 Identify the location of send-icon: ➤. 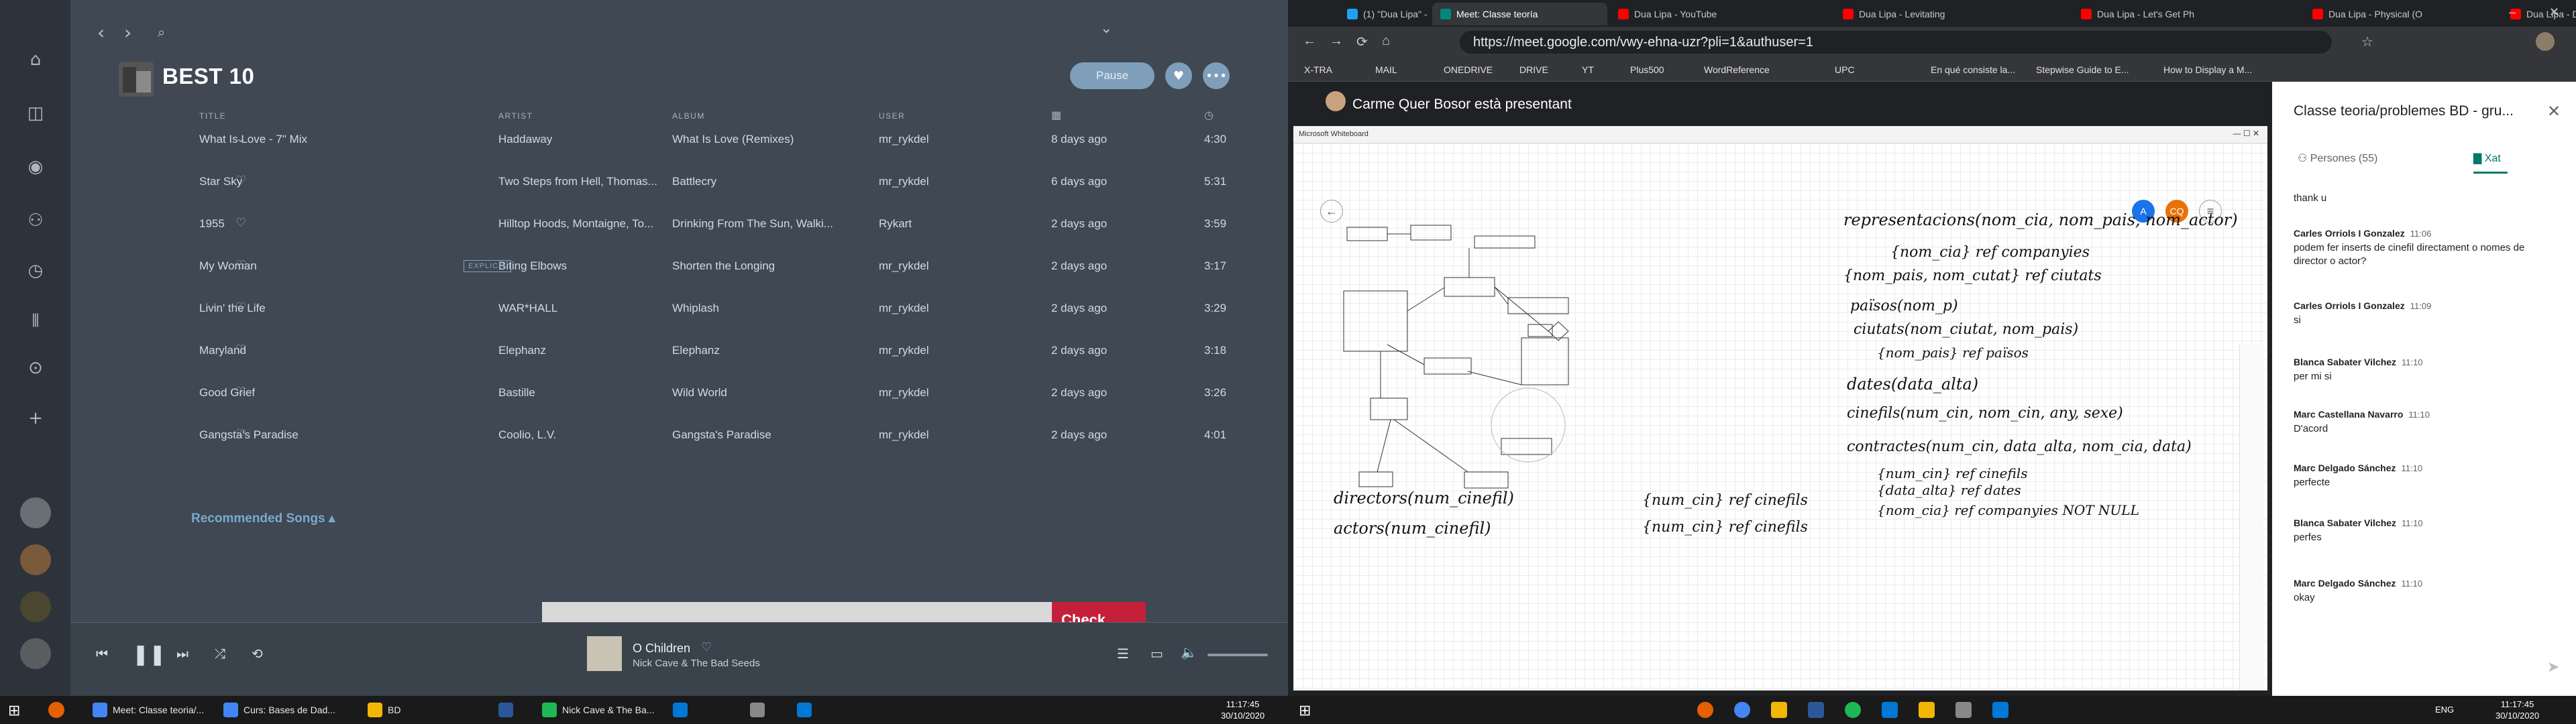
(2553, 667).